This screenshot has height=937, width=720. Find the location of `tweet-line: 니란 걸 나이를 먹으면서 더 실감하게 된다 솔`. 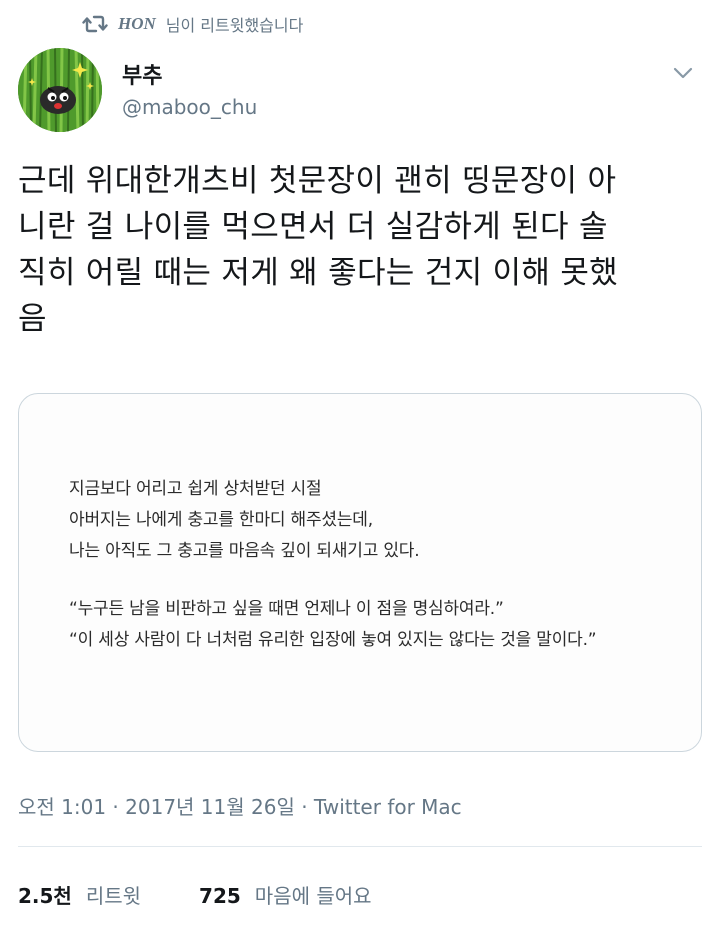

tweet-line: 니란 걸 나이를 먹으면서 더 실감하게 된다 솔 is located at coordinates (313, 227).